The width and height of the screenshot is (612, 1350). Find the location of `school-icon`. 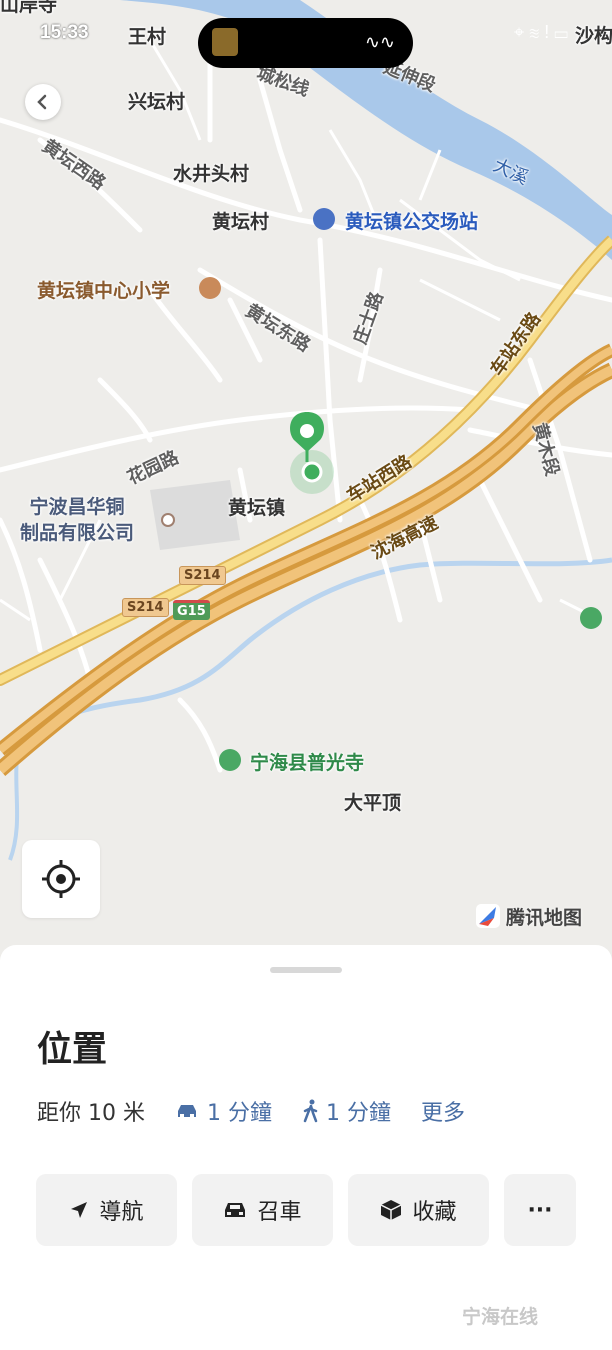

school-icon is located at coordinates (210, 288).